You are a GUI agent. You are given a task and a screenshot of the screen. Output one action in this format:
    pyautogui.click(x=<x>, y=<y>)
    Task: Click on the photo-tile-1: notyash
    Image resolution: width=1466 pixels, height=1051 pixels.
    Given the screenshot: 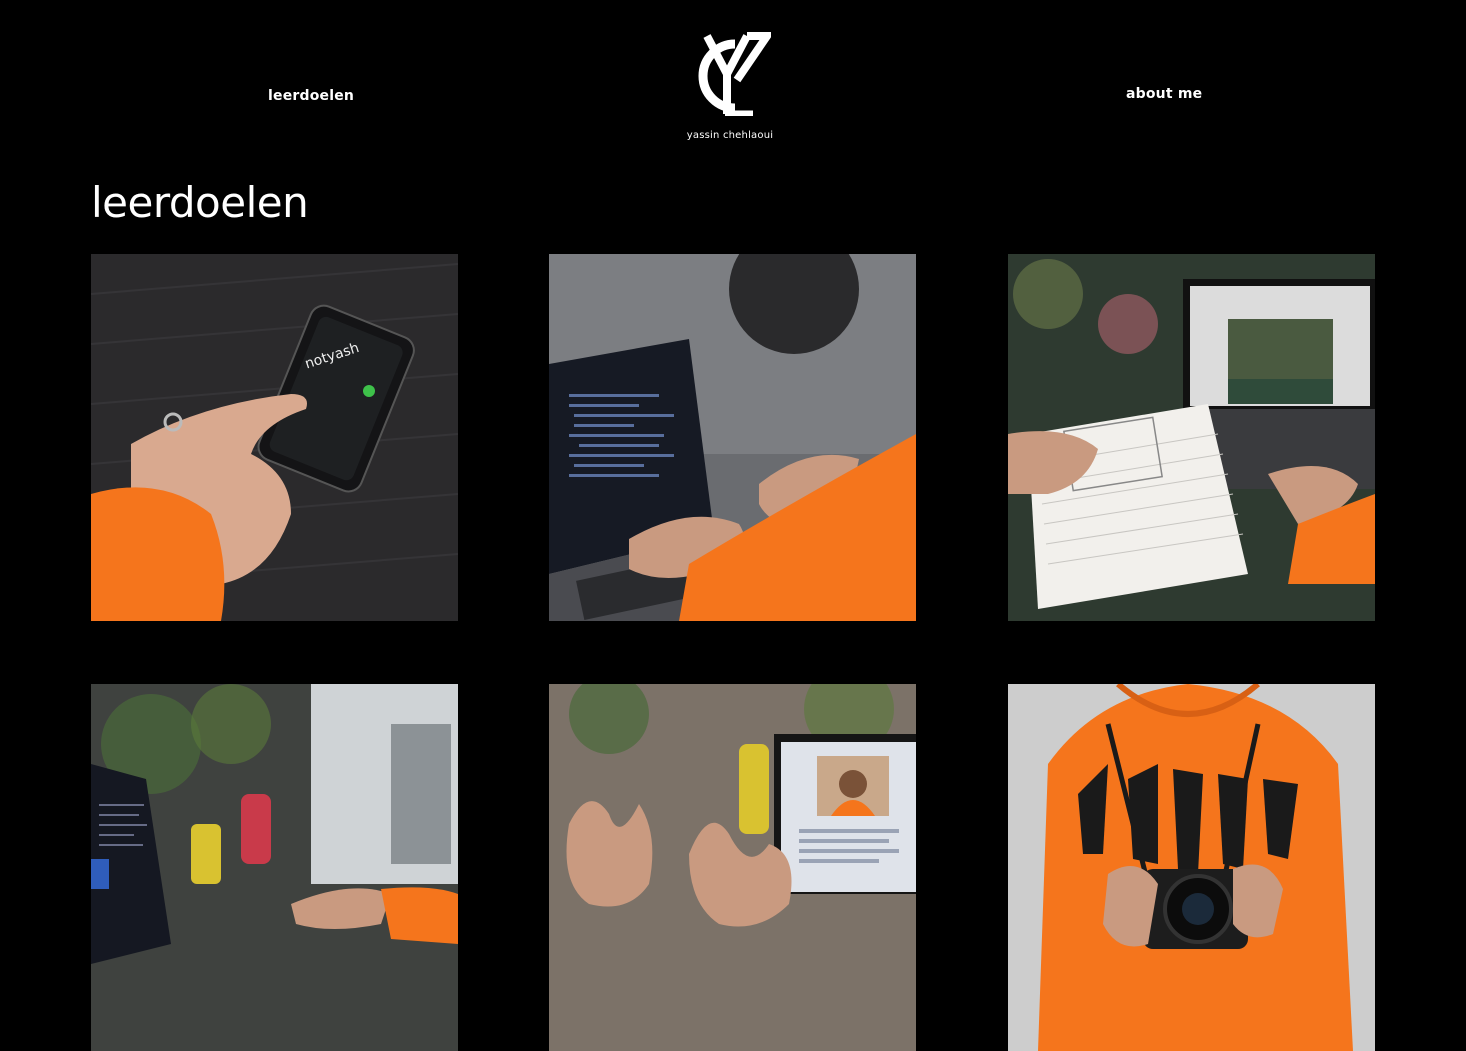 What is the action you would take?
    pyautogui.click(x=274, y=437)
    